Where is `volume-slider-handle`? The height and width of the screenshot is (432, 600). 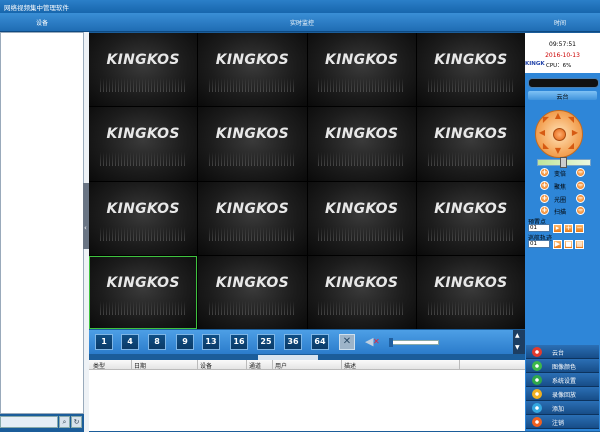 volume-slider-handle is located at coordinates (391, 342).